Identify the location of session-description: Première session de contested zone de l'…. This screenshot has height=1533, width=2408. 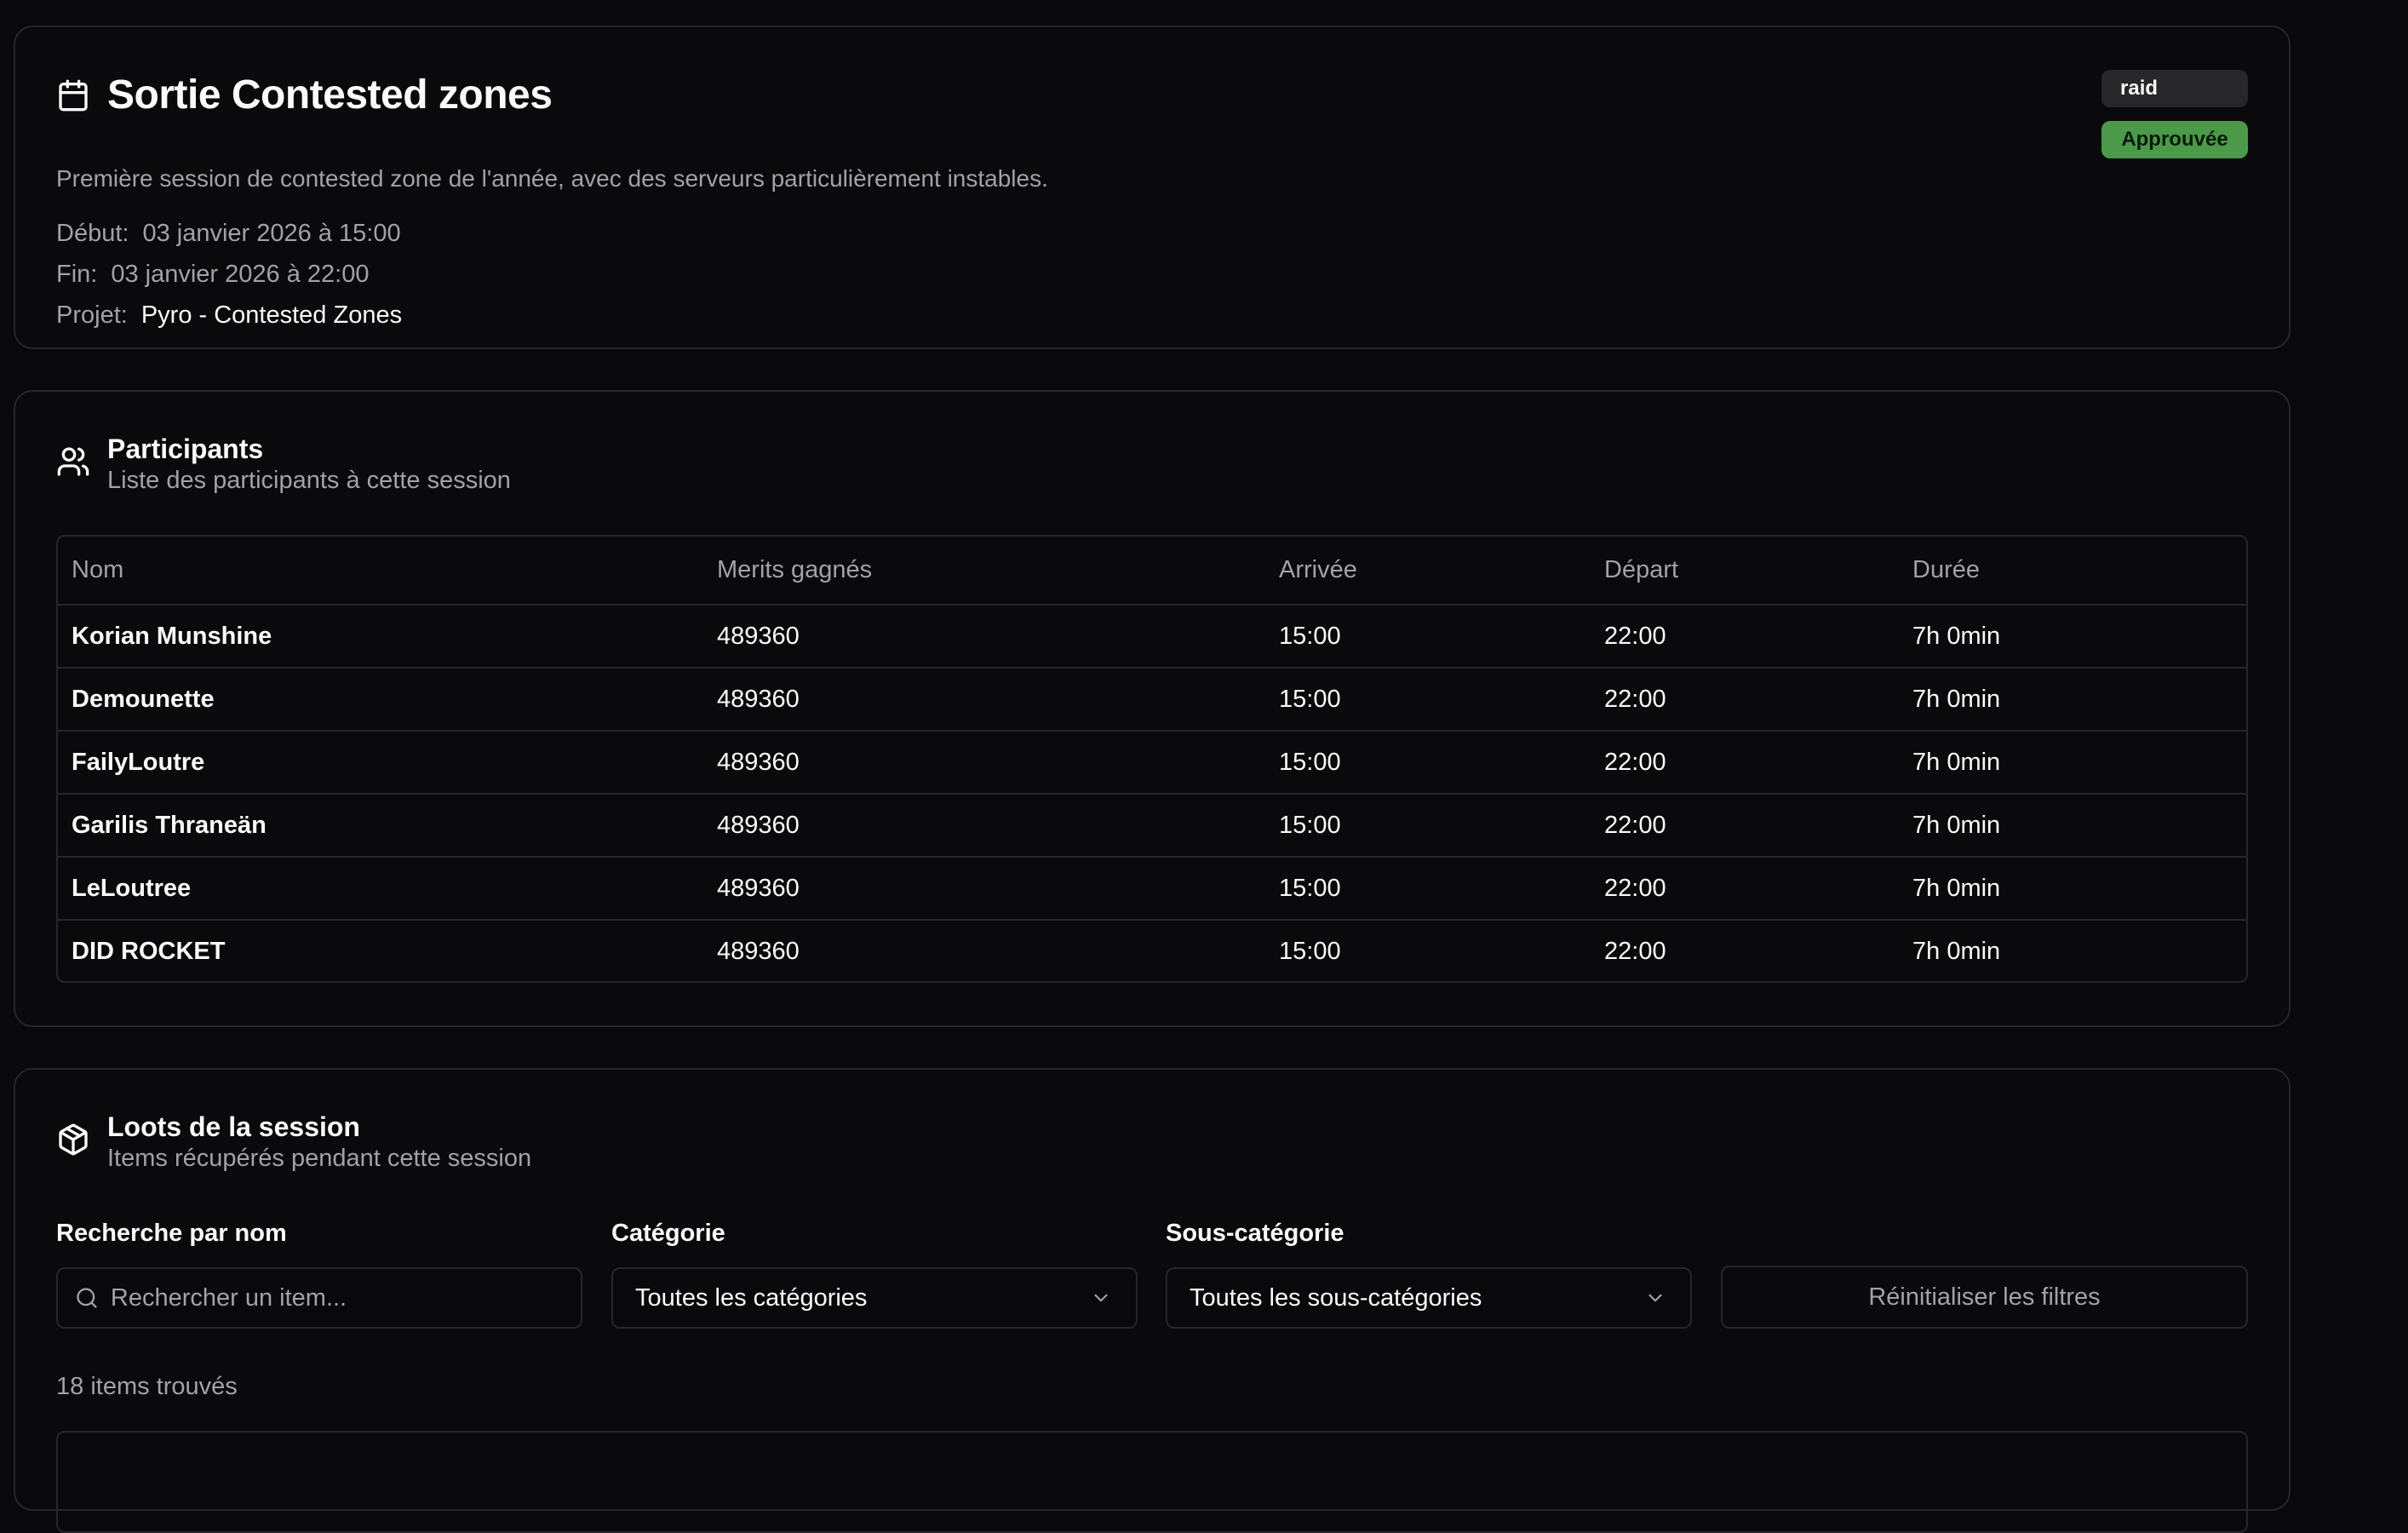
(552, 178).